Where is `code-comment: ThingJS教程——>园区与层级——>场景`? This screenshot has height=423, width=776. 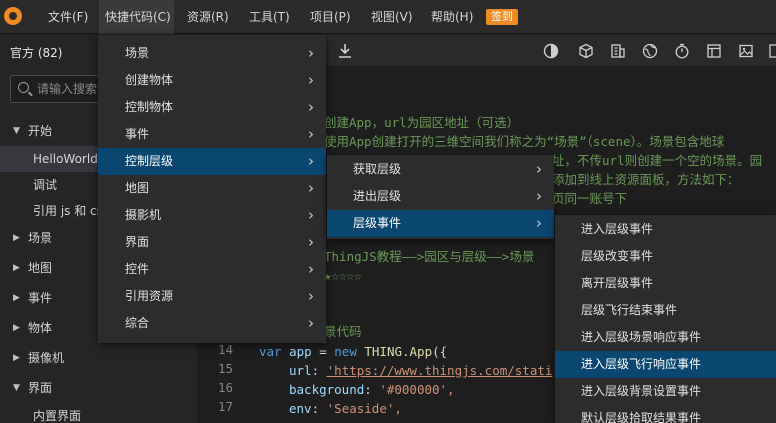
code-comment: ThingJS教程——>园区与层级——>场景 is located at coordinates (429, 256).